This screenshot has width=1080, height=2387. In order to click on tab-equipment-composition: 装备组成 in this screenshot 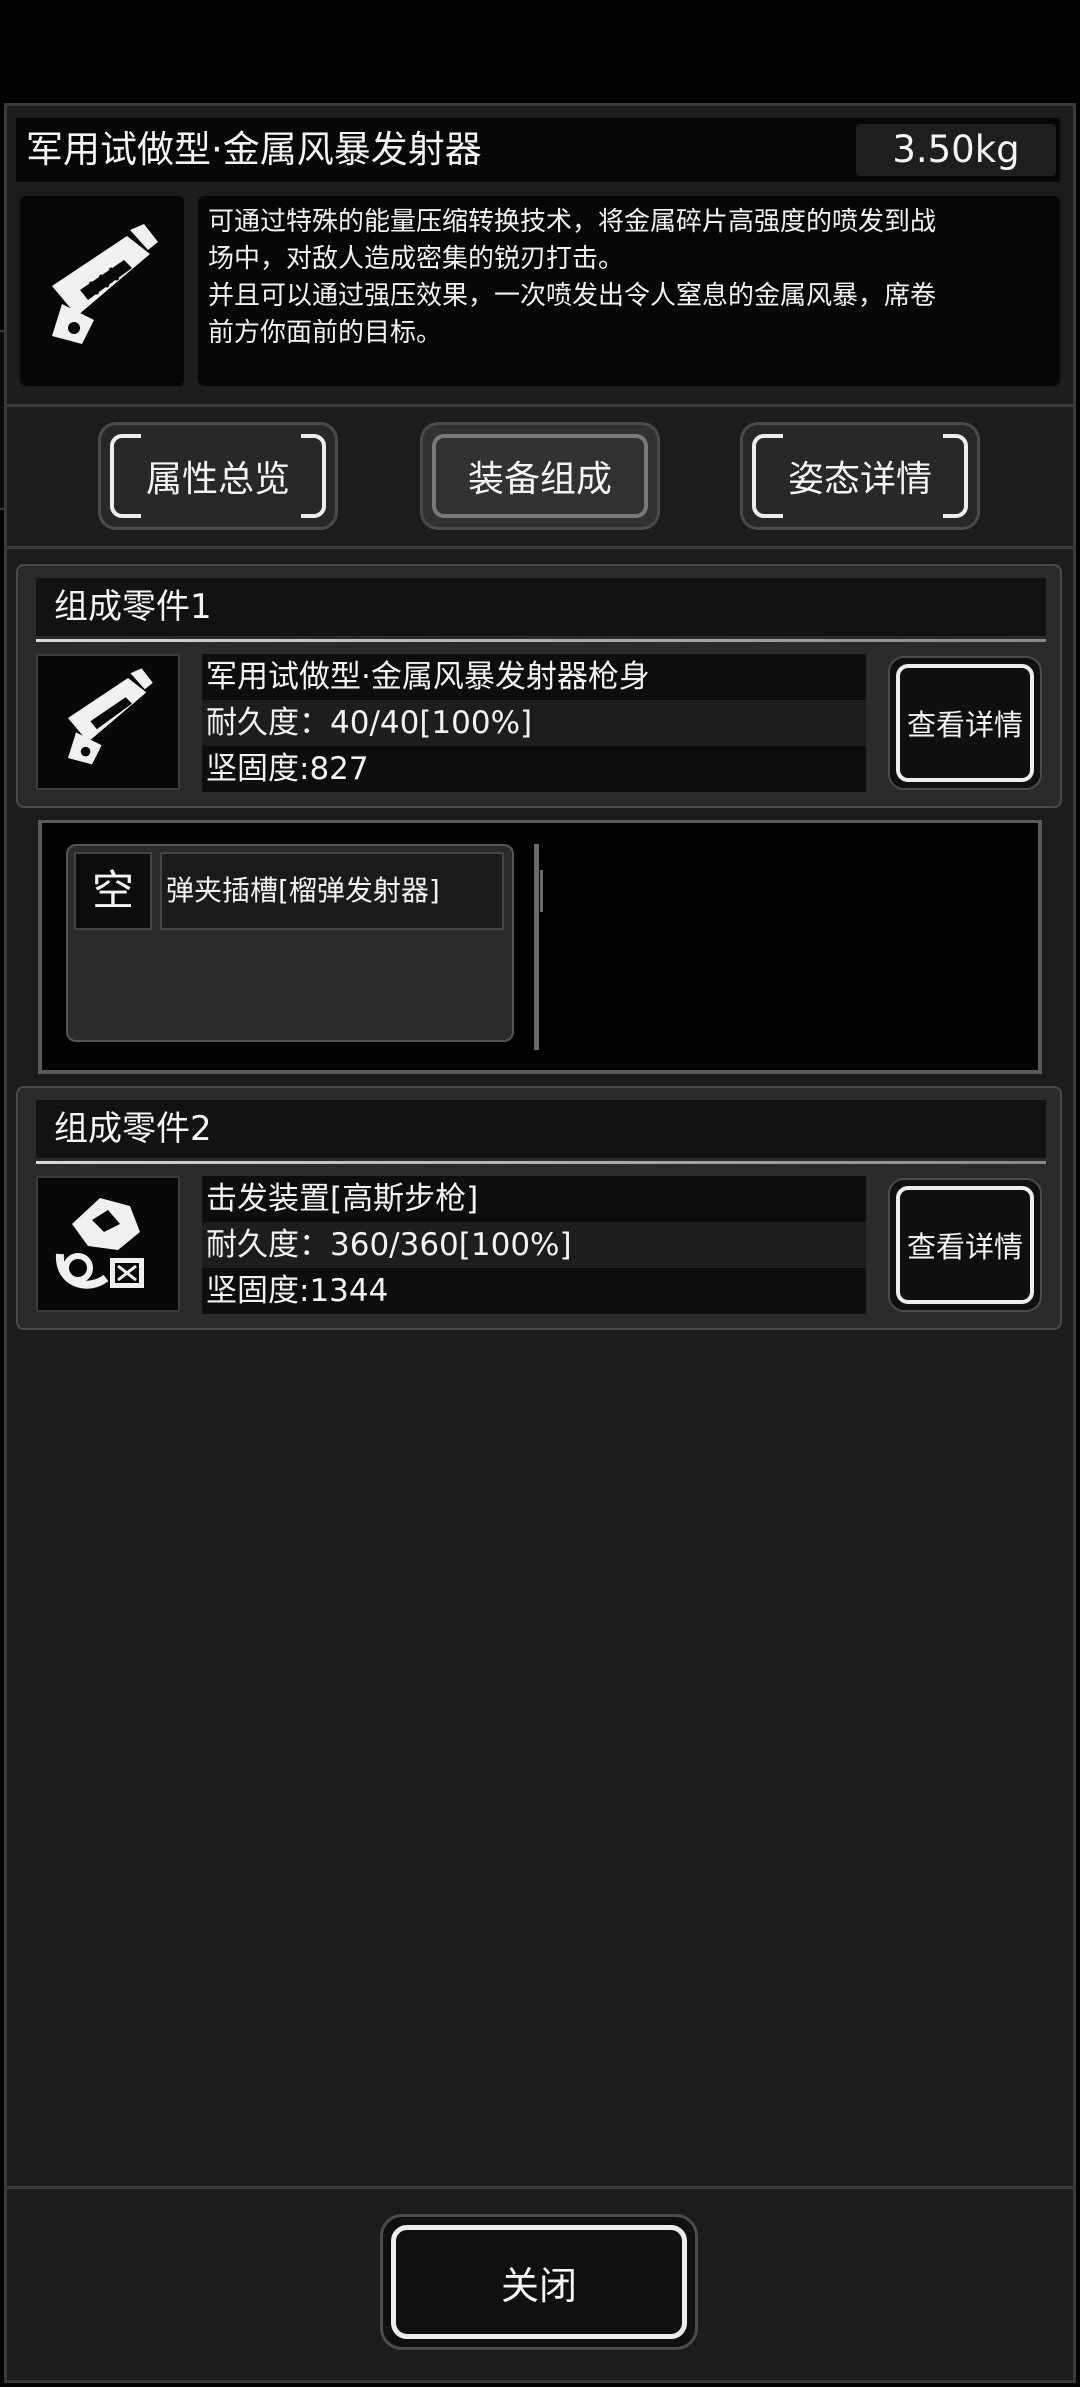, I will do `click(540, 476)`.